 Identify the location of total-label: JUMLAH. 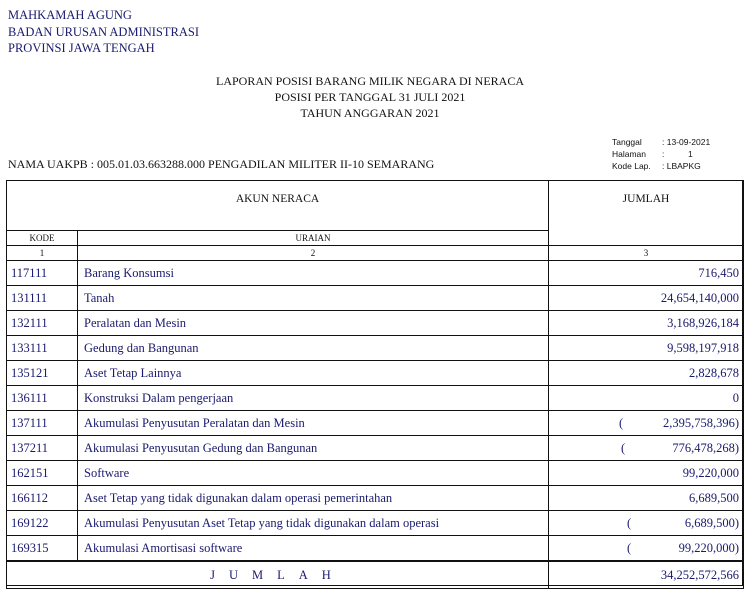
(277, 574).